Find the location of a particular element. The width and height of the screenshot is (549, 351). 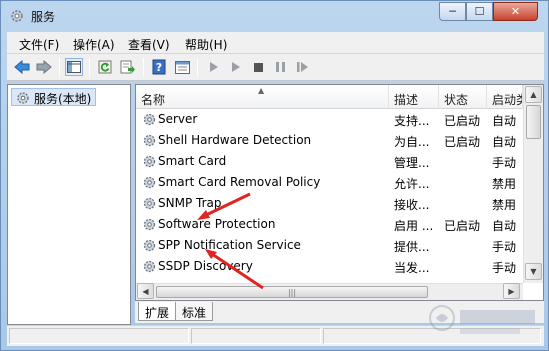

chevron-up-icon: ▲ is located at coordinates (533, 94).